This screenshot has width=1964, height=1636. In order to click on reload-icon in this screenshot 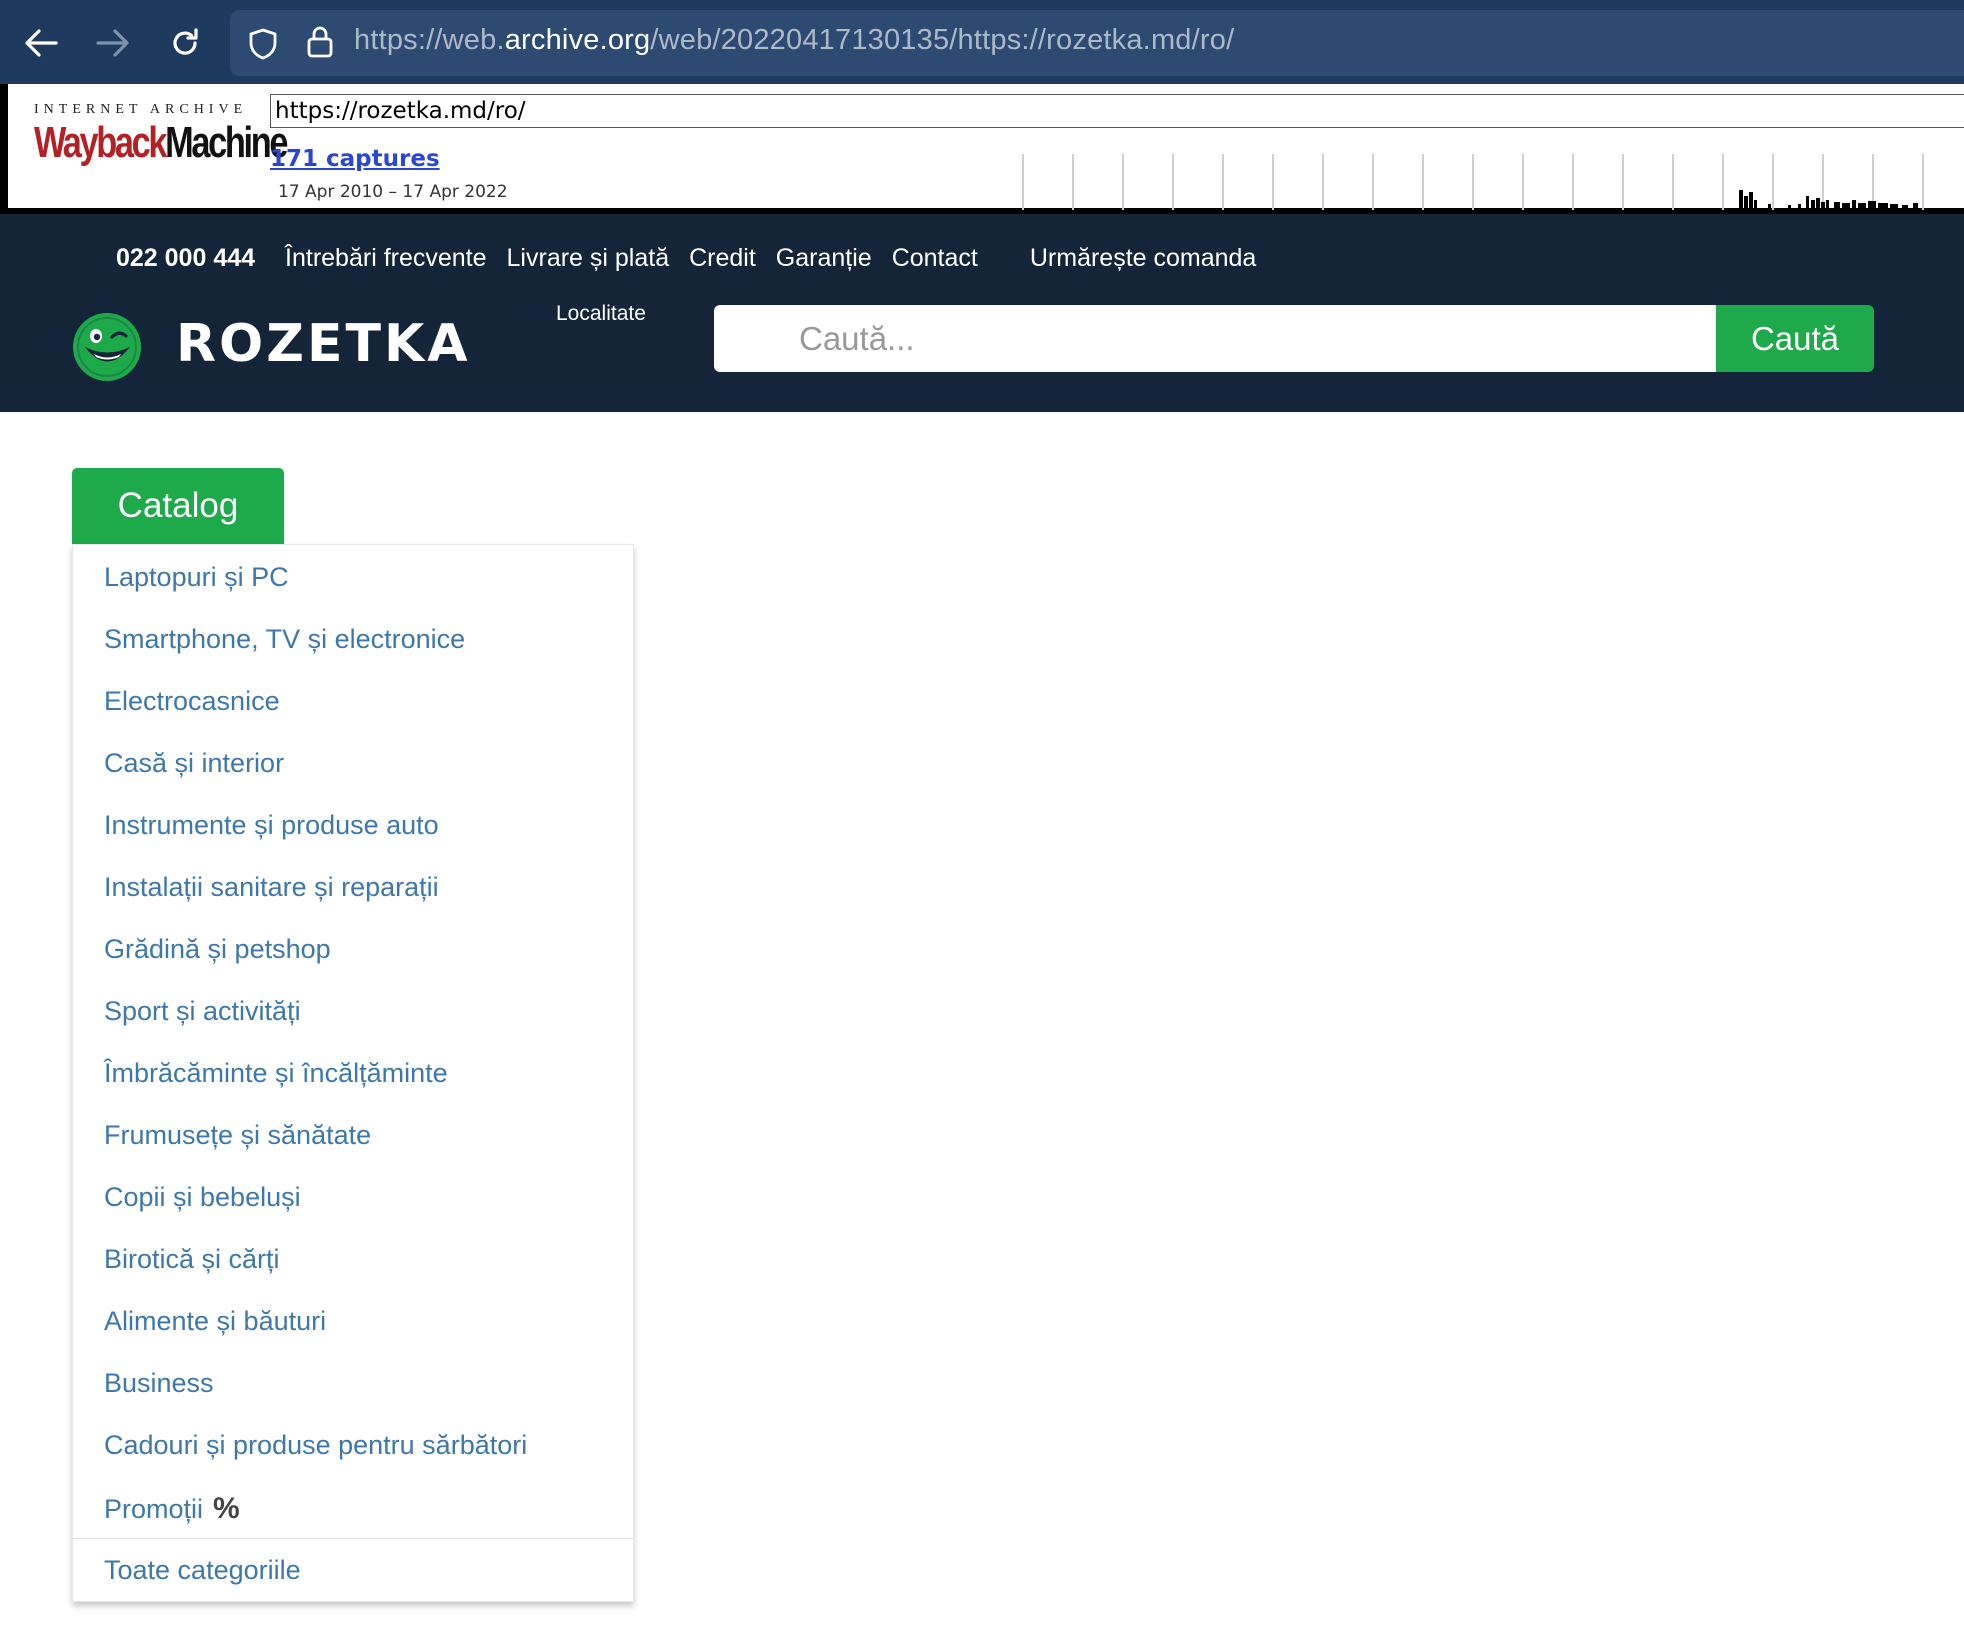, I will do `click(185, 41)`.